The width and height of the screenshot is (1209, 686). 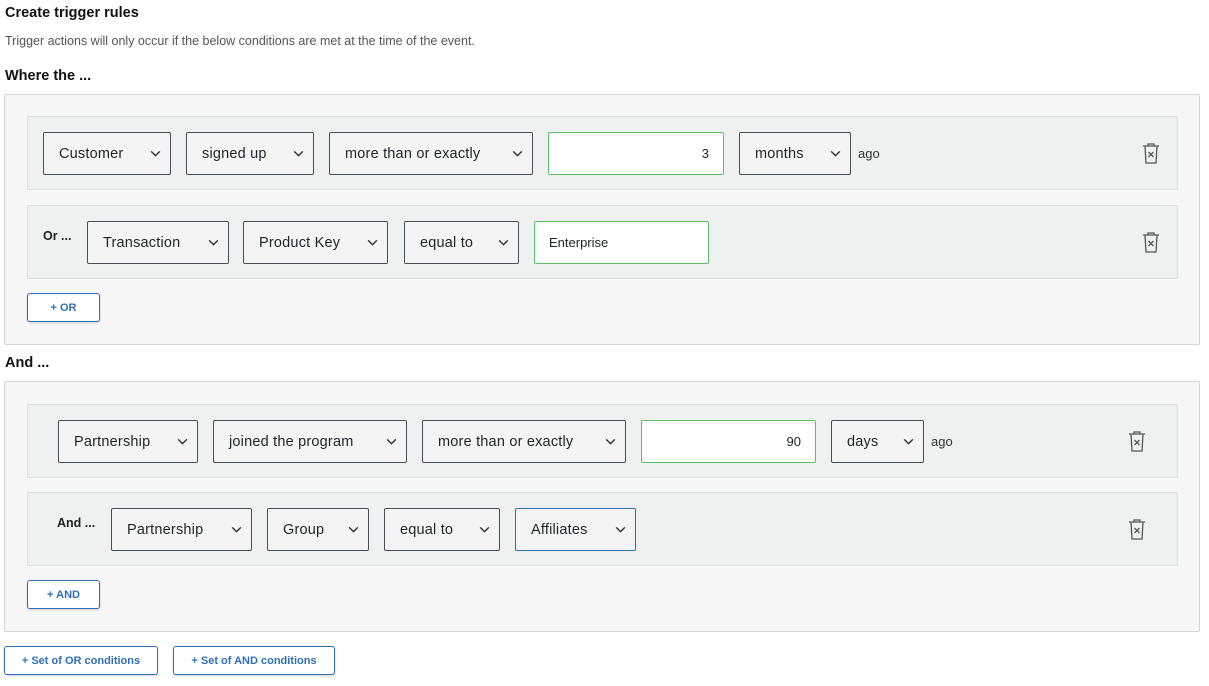 I want to click on field-select-value: Product Key, so click(x=300, y=242).